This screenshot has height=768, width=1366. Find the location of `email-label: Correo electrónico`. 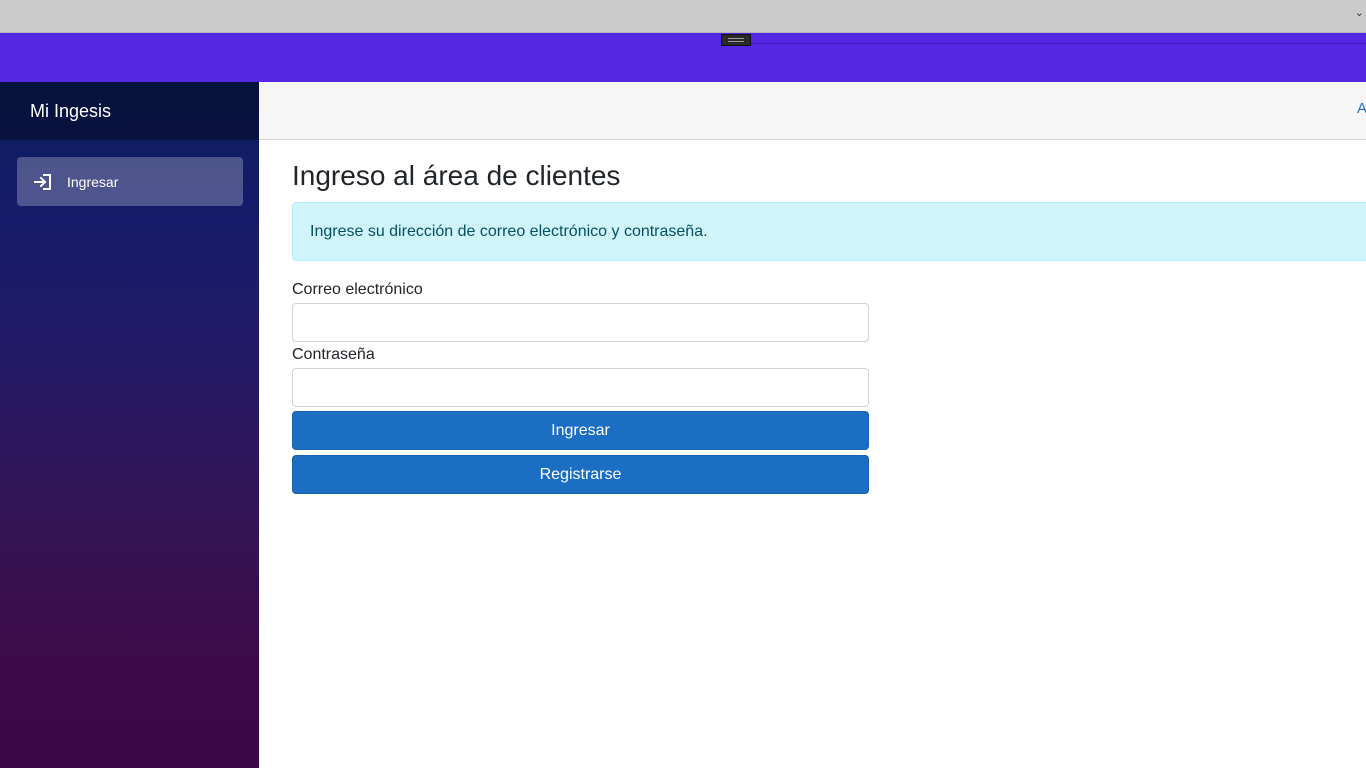

email-label: Correo electrónico is located at coordinates (357, 289).